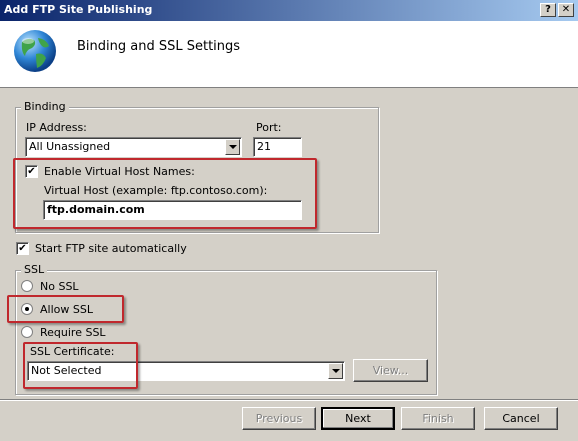  I want to click on page-title: Binding and SSL Settings, so click(159, 46).